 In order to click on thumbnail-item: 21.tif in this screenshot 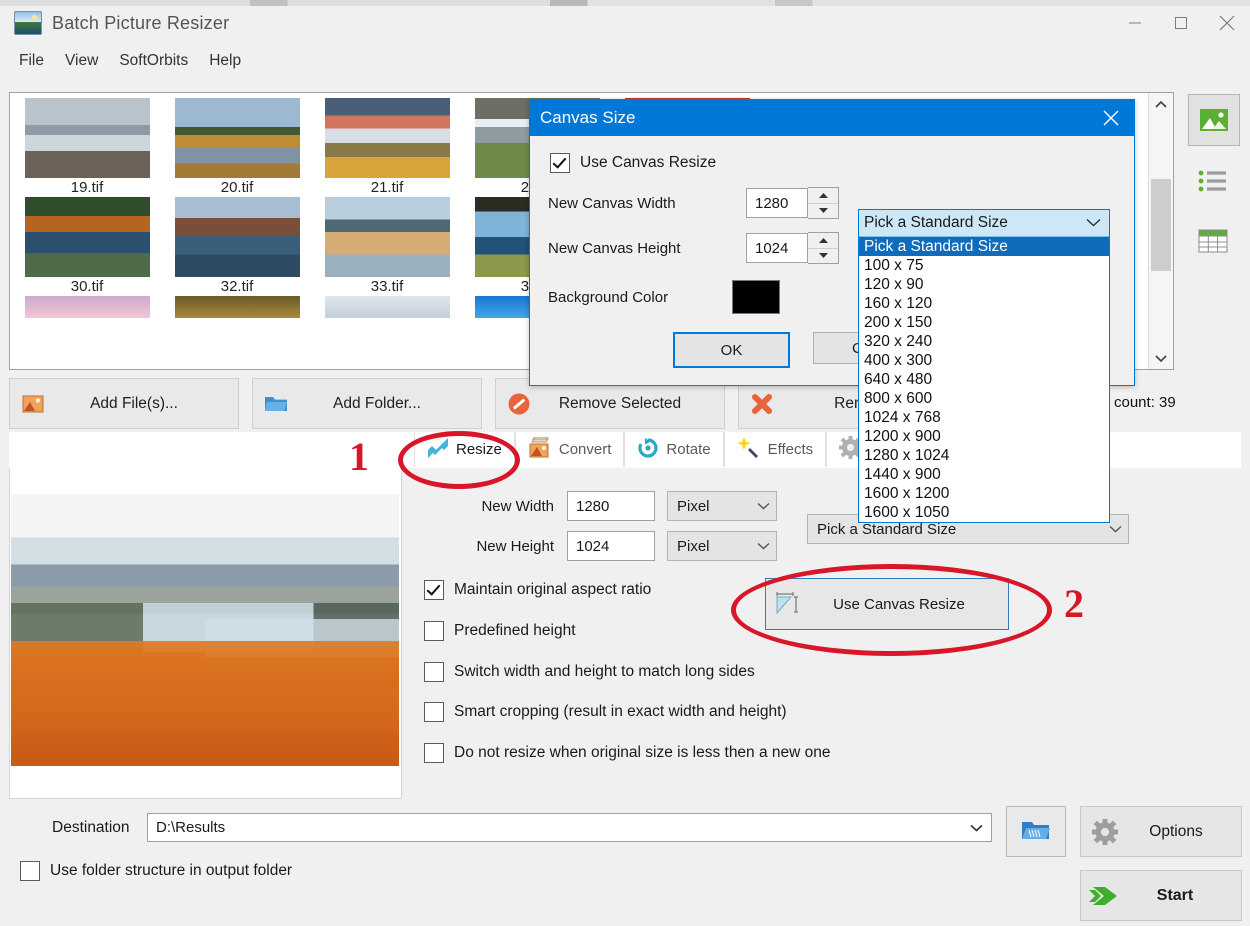, I will do `click(387, 227)`.